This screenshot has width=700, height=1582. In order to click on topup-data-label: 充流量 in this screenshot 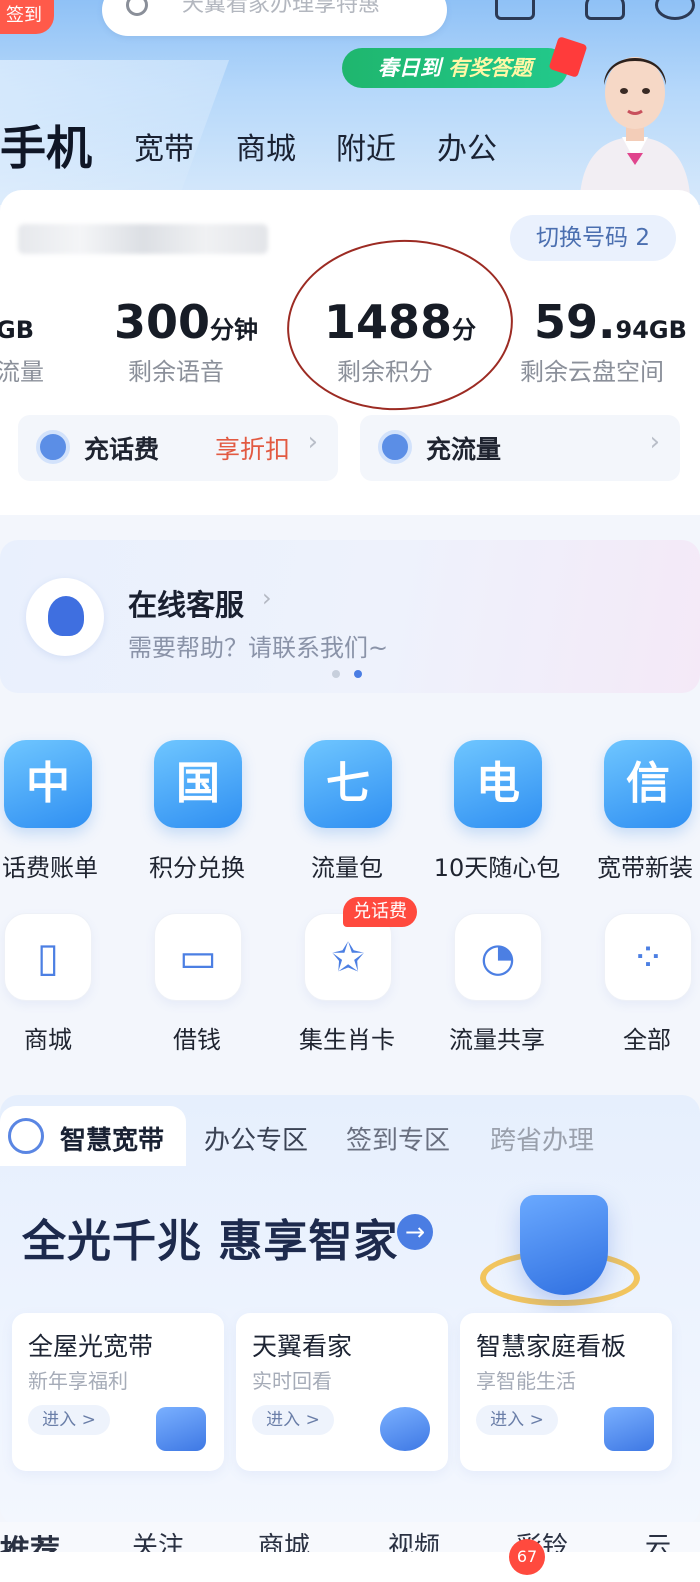, I will do `click(464, 449)`.